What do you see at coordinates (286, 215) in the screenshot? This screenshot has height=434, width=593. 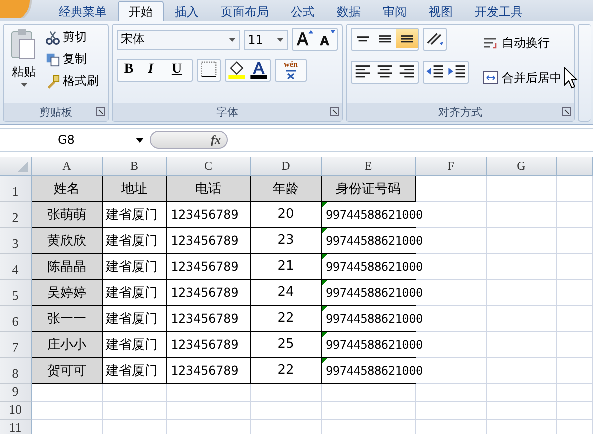 I see `table-cell: 20` at bounding box center [286, 215].